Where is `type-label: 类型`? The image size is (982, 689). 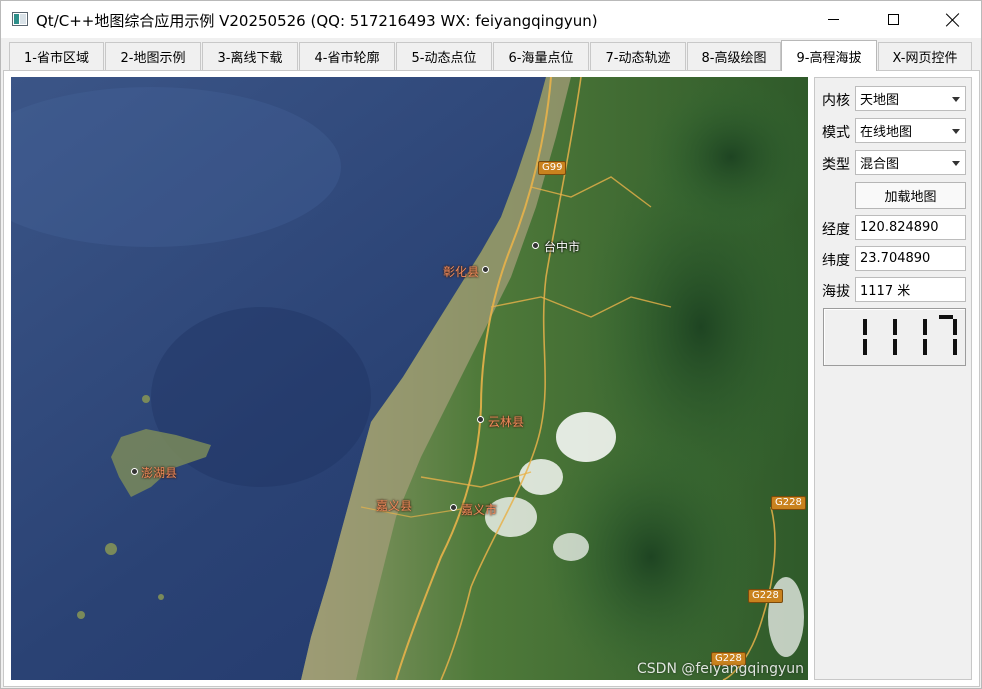 type-label: 类型 is located at coordinates (836, 165).